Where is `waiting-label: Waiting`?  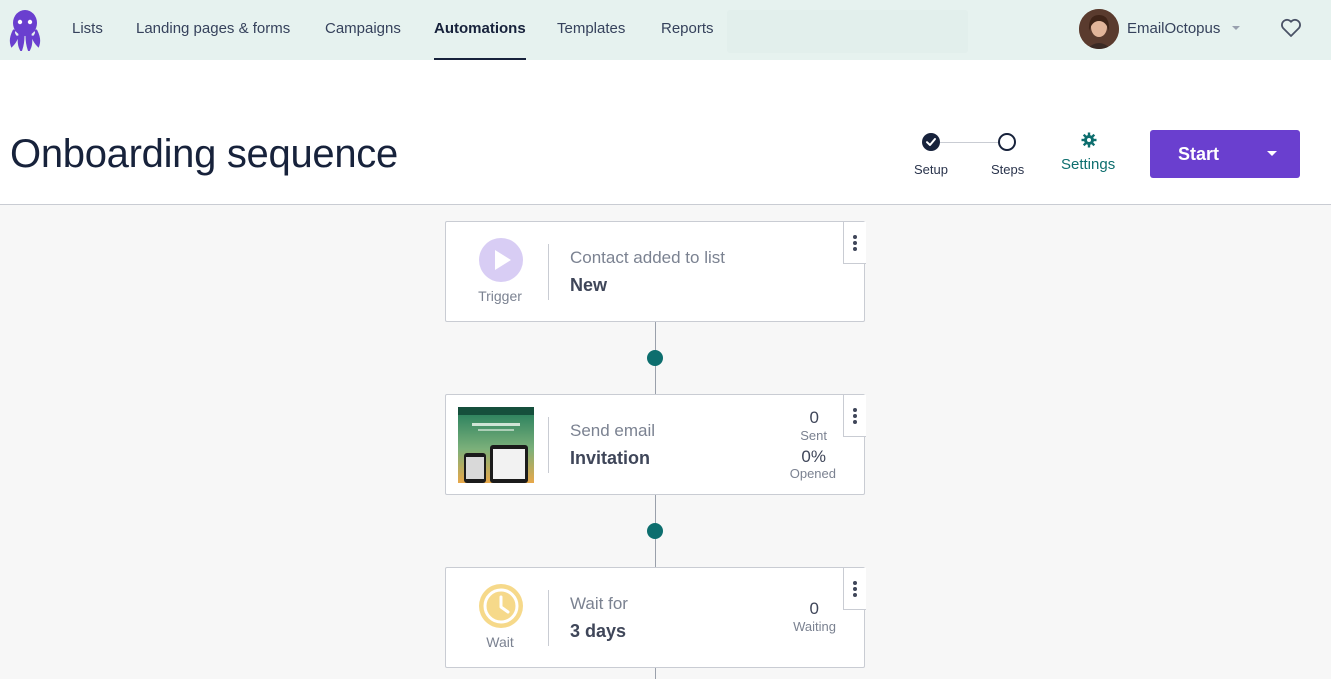
waiting-label: Waiting is located at coordinates (814, 626).